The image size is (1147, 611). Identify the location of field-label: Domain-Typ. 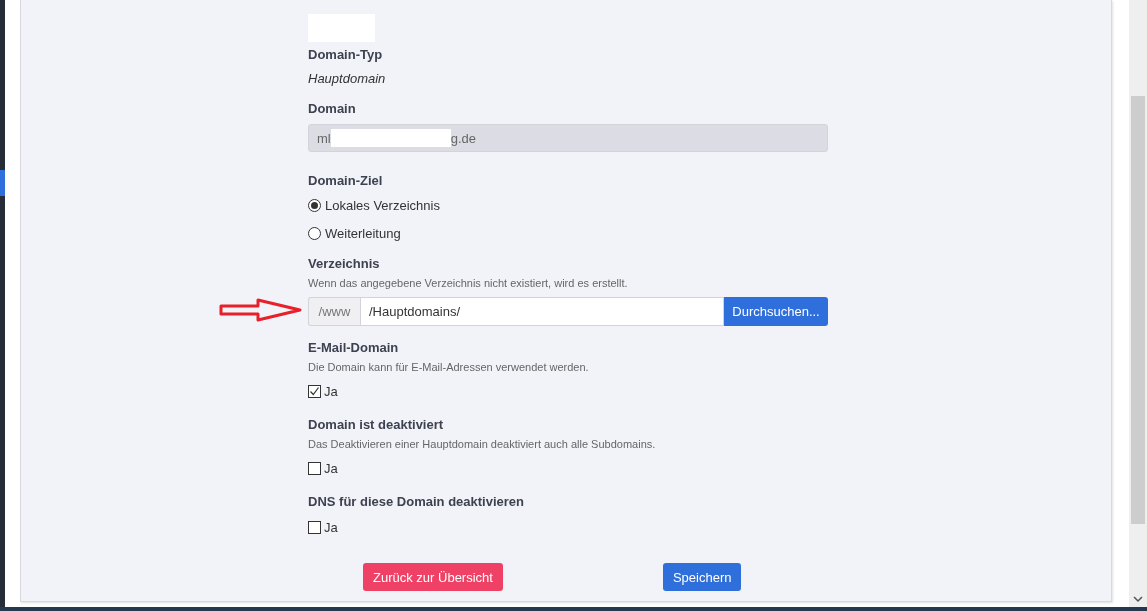
(346, 55).